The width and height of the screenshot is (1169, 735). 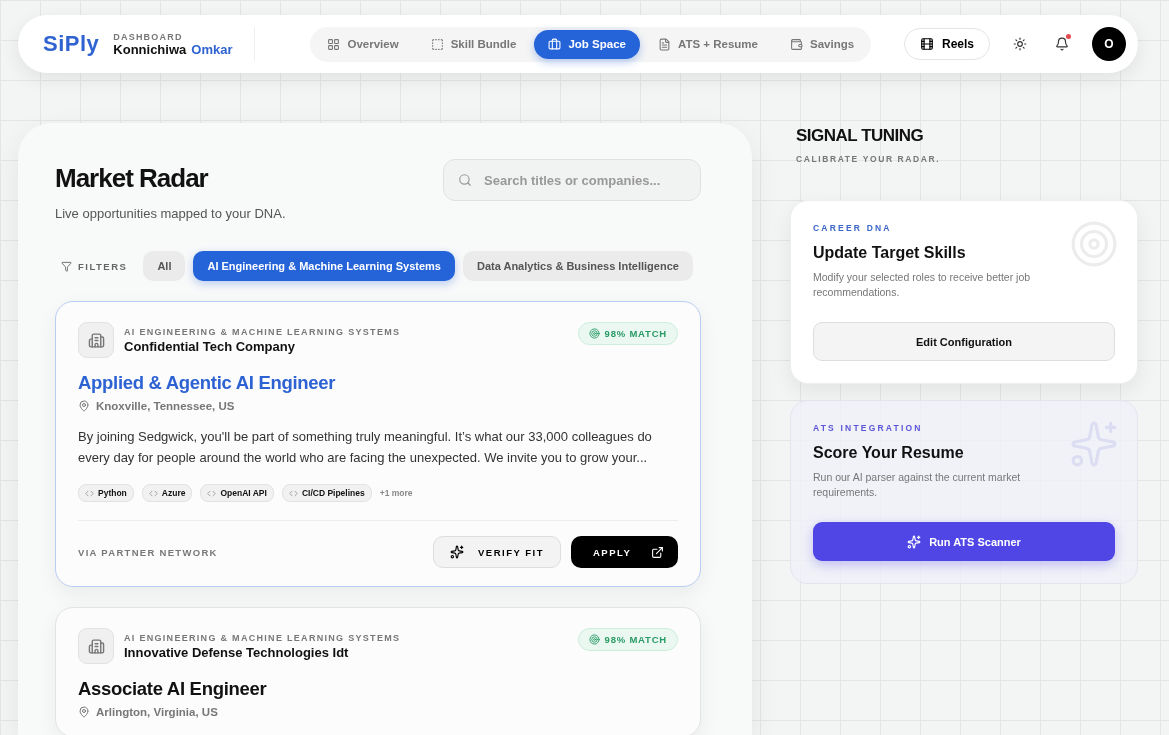 I want to click on job-location: Arlington, Virginia, US, so click(x=157, y=712).